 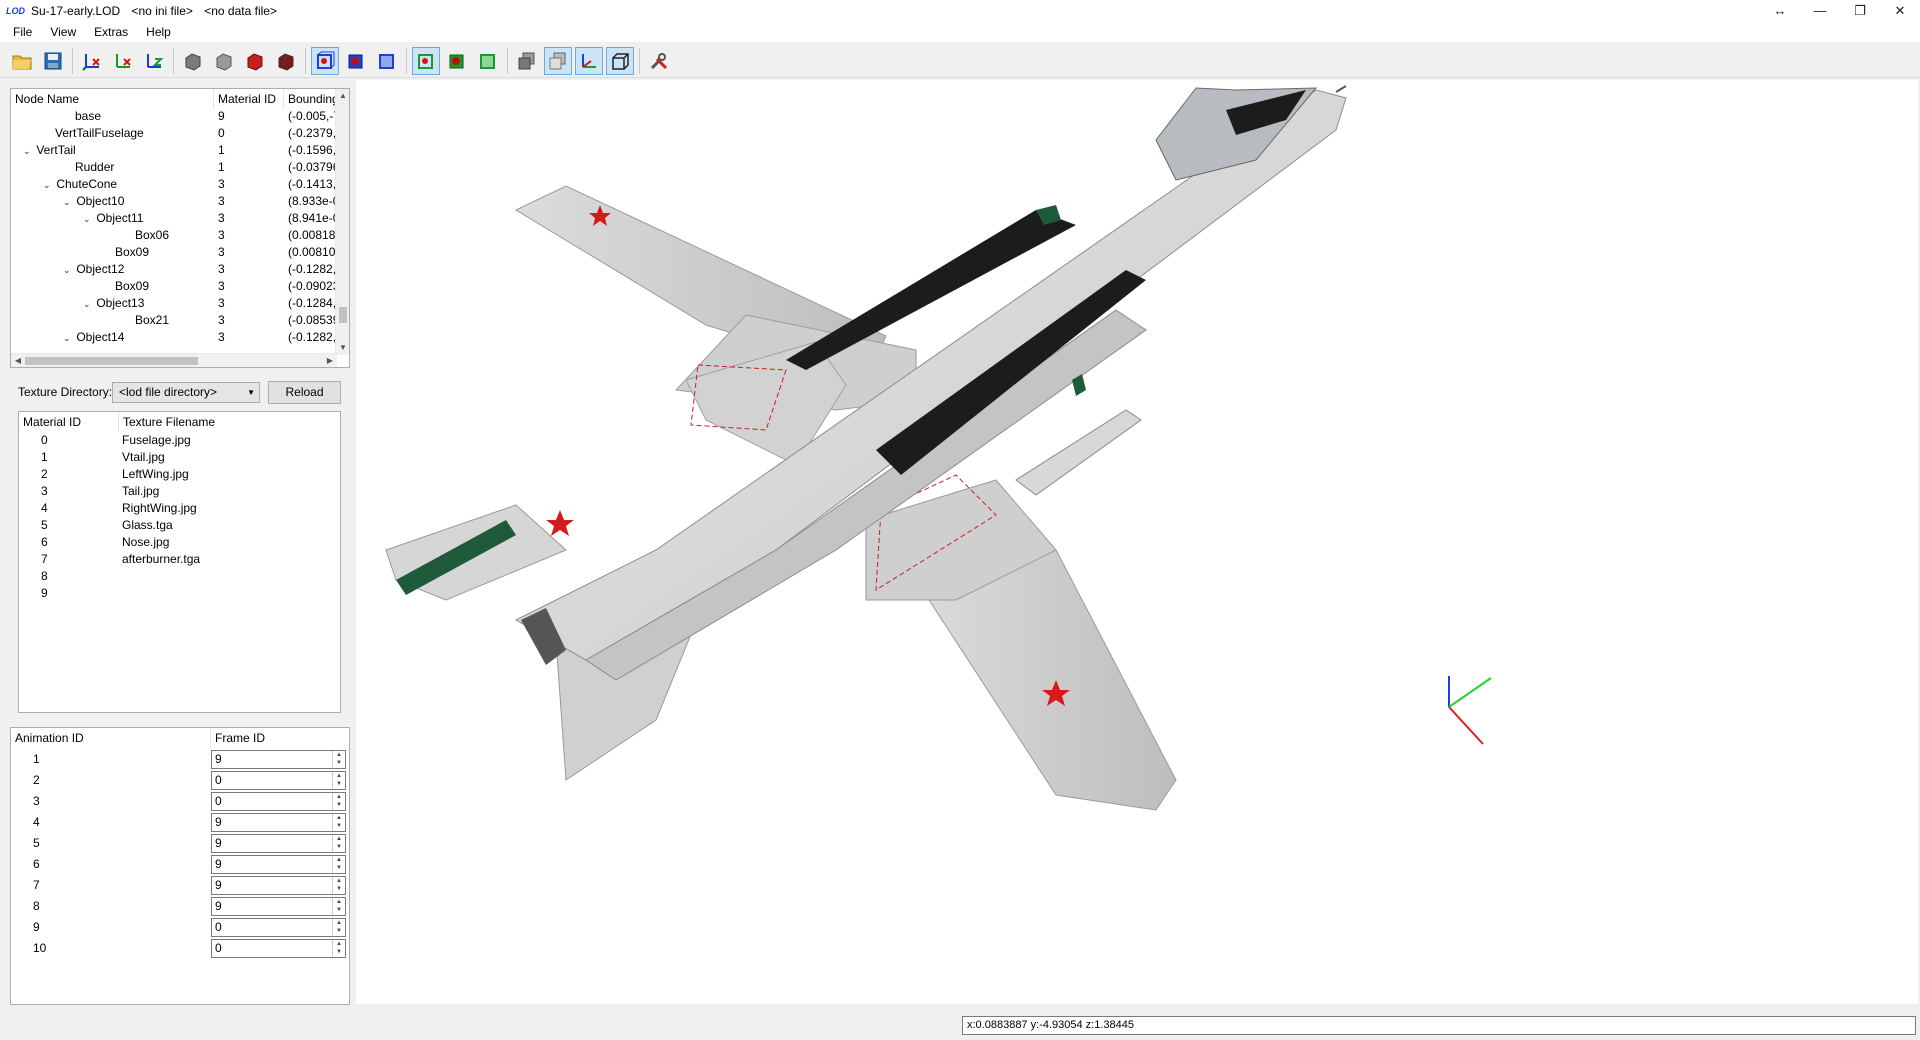 I want to click on menu-help: Help, so click(x=158, y=32).